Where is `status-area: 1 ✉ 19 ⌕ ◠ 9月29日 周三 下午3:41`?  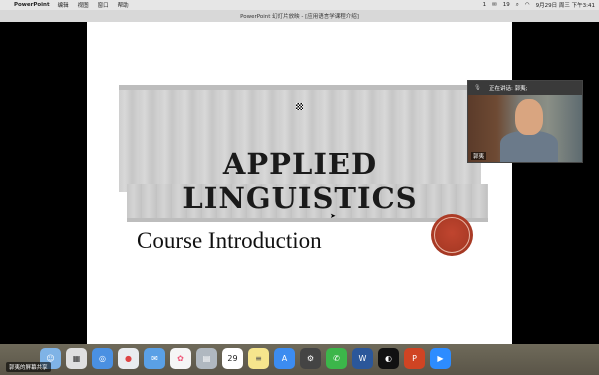
status-area: 1 ✉ 19 ⌕ ◠ 9月29日 周三 下午3:41 is located at coordinates (539, 5).